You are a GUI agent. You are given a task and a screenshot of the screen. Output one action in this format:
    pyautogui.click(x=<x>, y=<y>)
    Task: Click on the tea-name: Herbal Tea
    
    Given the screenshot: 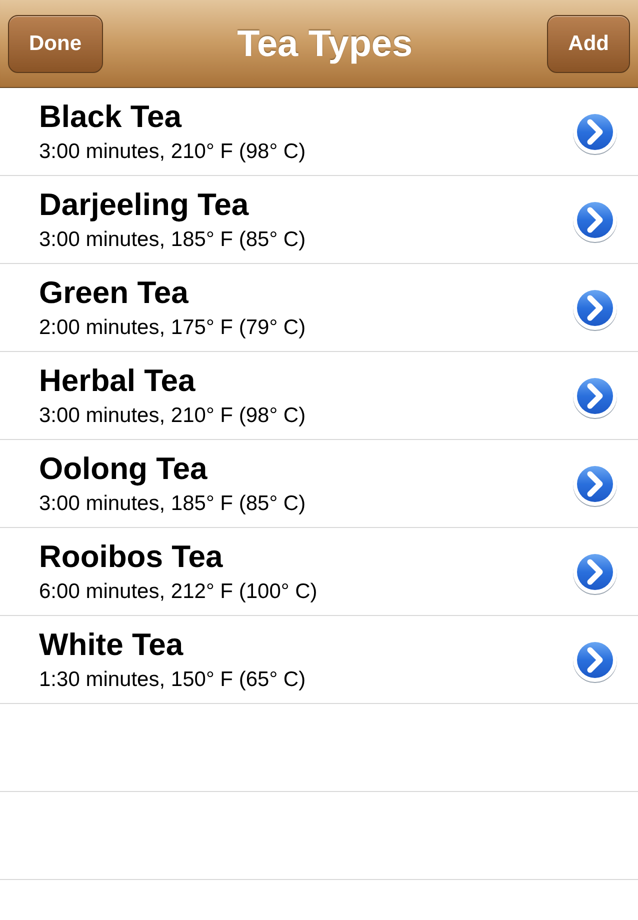 What is the action you would take?
    pyautogui.click(x=117, y=380)
    